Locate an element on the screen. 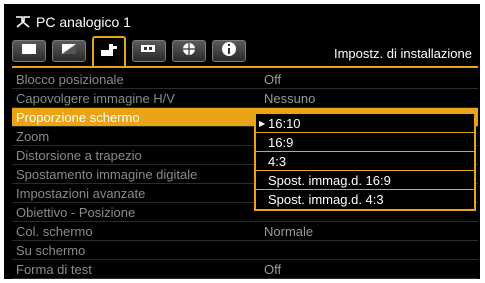 The height and width of the screenshot is (283, 485). menu-item-label: Su schermo is located at coordinates (51, 250).